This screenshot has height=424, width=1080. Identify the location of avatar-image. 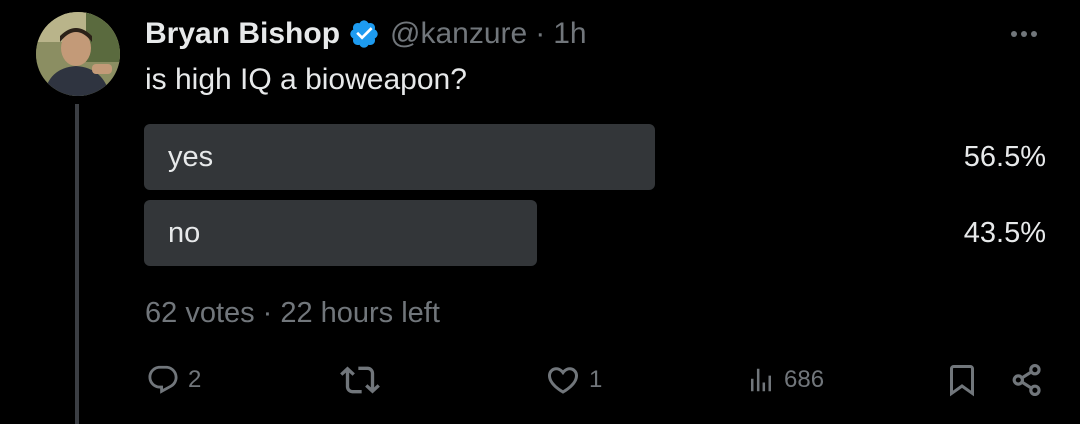
(78, 54).